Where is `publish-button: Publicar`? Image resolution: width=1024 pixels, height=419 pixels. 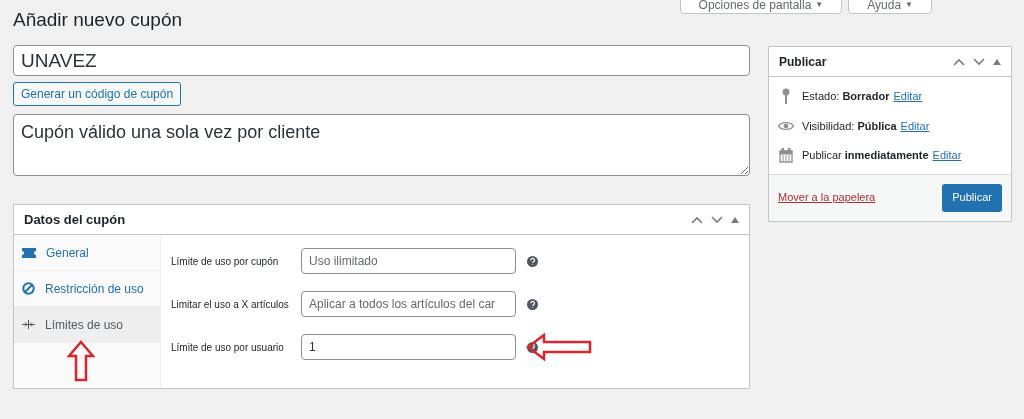
publish-button: Publicar is located at coordinates (972, 197).